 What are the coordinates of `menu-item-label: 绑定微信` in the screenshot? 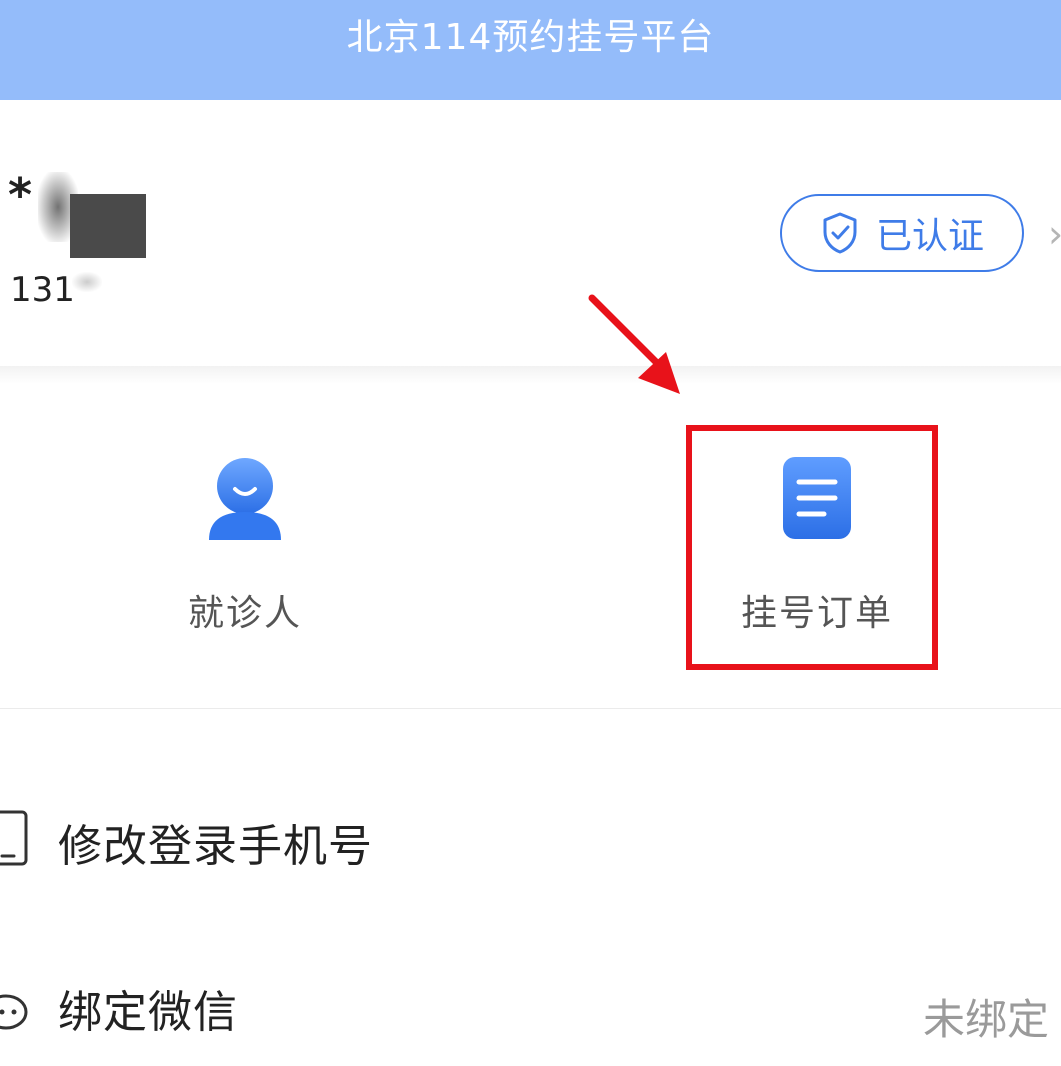 It's located at (148, 1012).